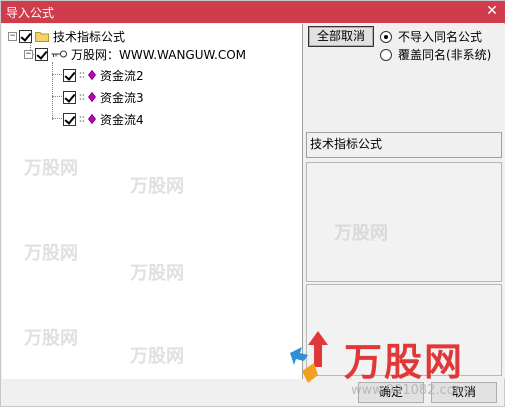  What do you see at coordinates (41, 54) in the screenshot?
I see `source-checkbox` at bounding box center [41, 54].